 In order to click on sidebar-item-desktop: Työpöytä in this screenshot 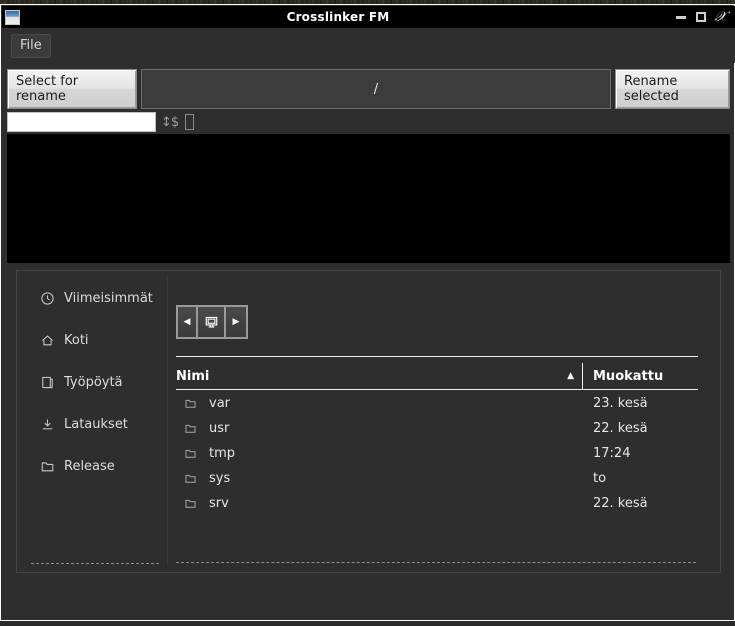, I will do `click(95, 382)`.